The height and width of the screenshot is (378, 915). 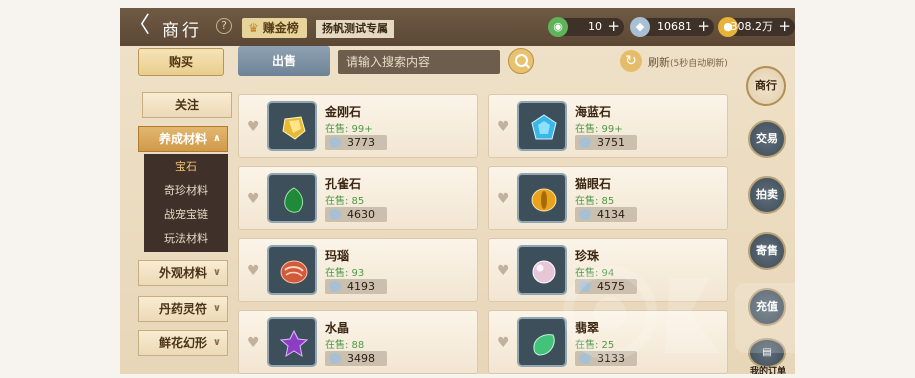 I want to click on sub-item-pet-chains: 战宠宝链, so click(x=186, y=215).